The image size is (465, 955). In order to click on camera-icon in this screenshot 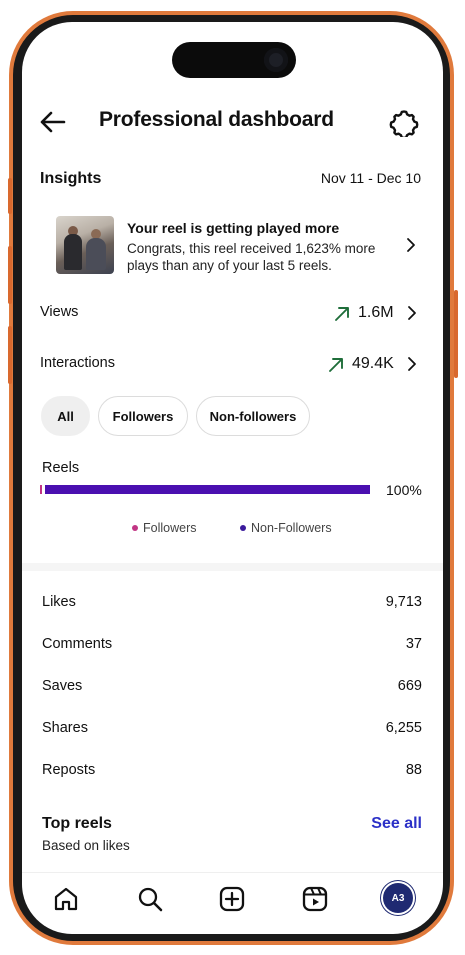, I will do `click(276, 60)`.